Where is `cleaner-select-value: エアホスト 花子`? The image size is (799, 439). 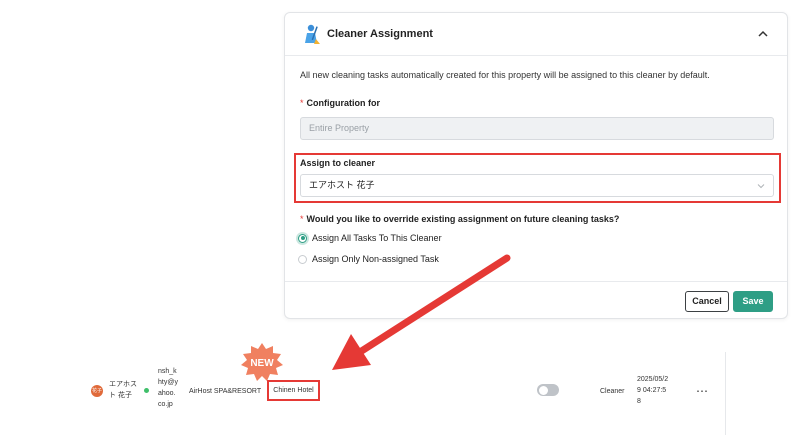 cleaner-select-value: エアホスト 花子 is located at coordinates (342, 185).